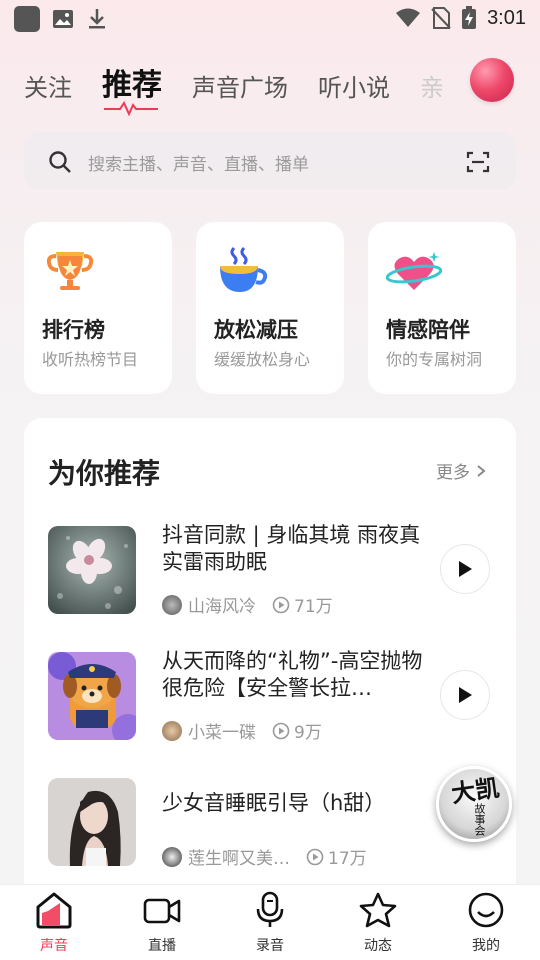  What do you see at coordinates (70, 271) in the screenshot?
I see `trophy-icon` at bounding box center [70, 271].